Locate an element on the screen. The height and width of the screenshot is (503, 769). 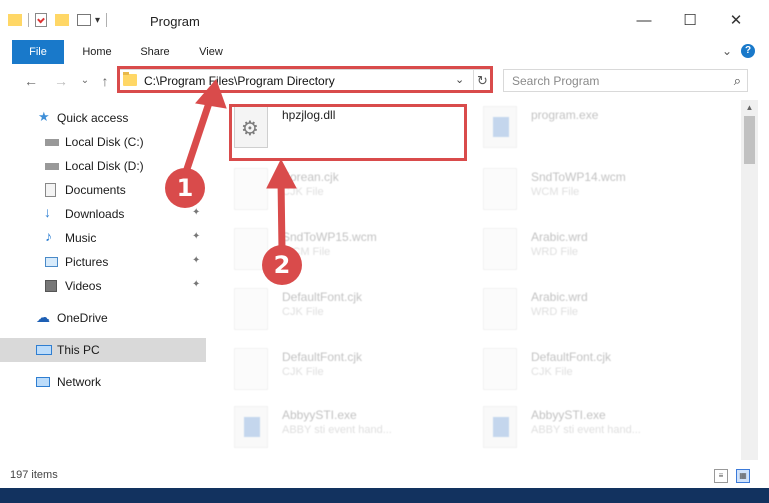
step-badge-2: 2 is located at coordinates (282, 265).